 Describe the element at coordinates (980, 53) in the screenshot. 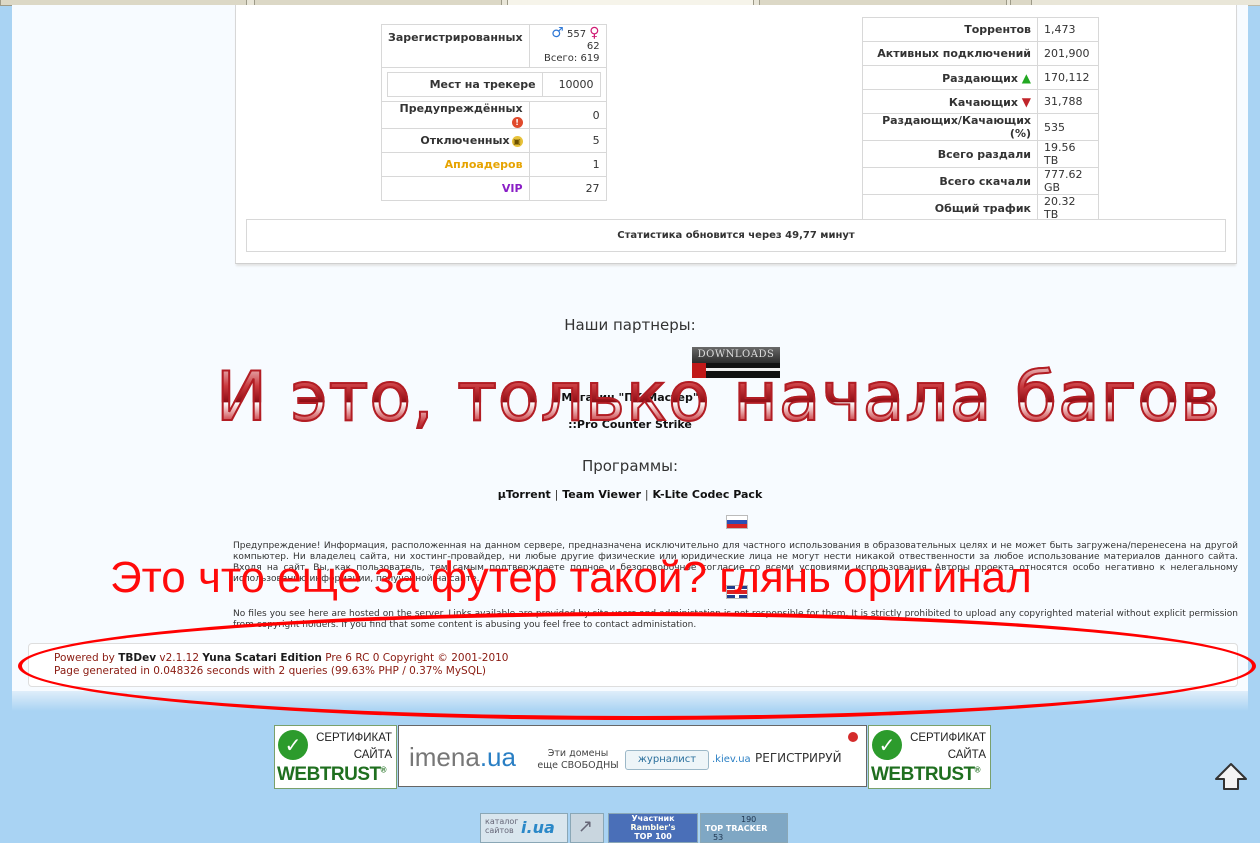

I see `table-row: Активных подключений 201,900` at that location.